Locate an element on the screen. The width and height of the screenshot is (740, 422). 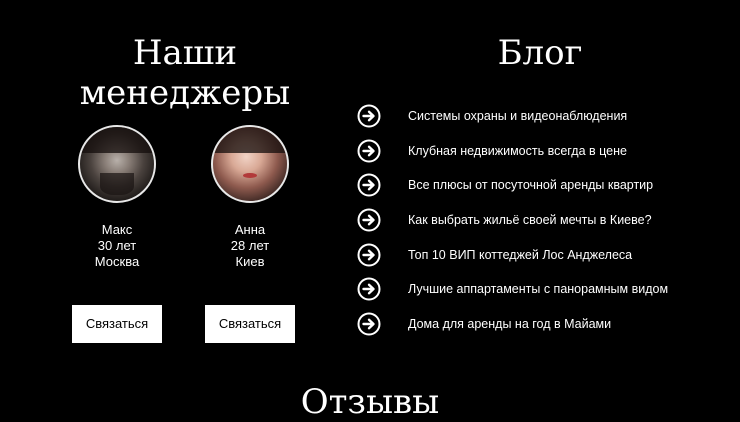
blog-post-link: Клубная недвижимость всегда в цене is located at coordinates (517, 151).